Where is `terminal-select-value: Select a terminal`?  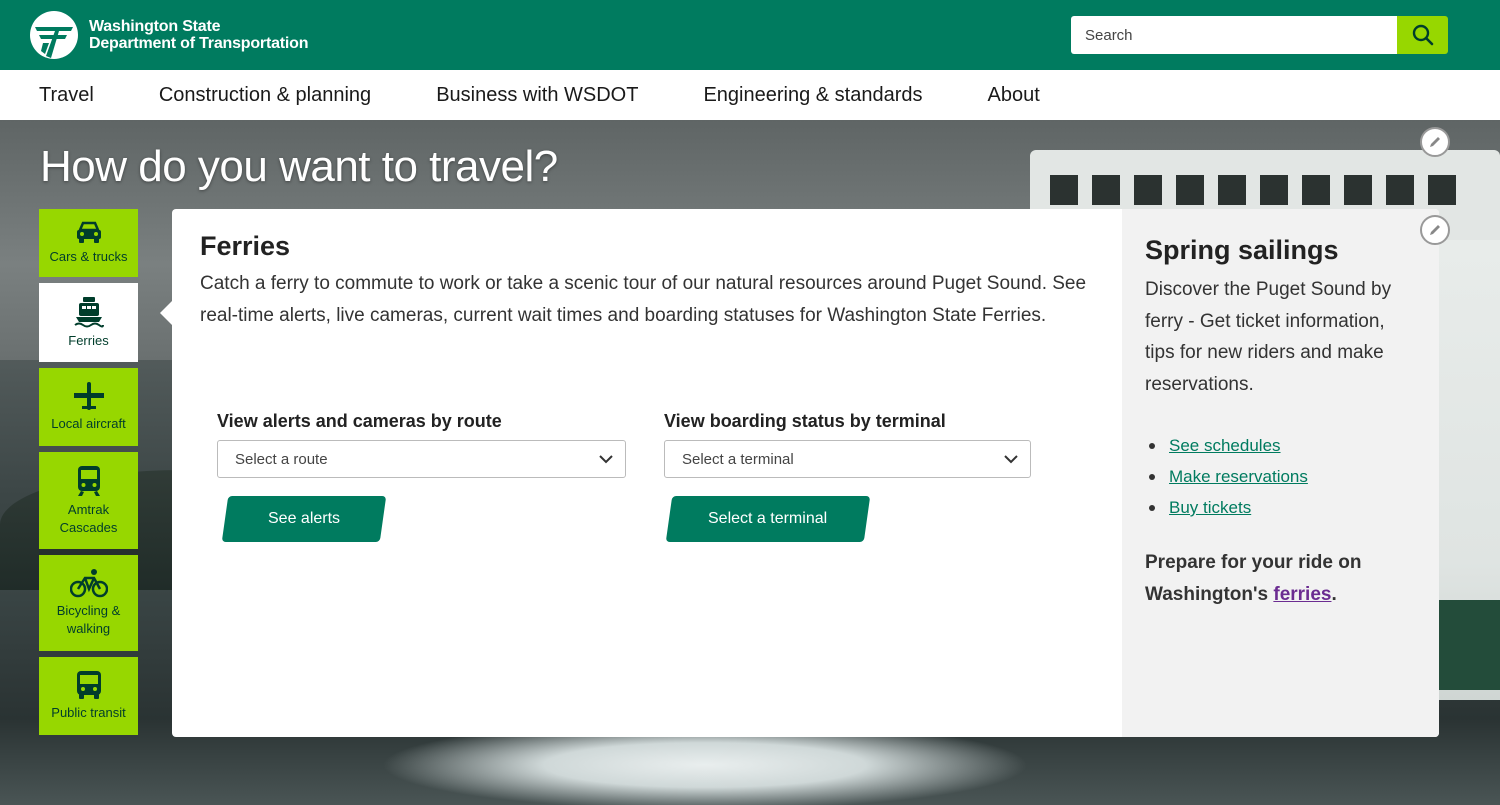 terminal-select-value: Select a terminal is located at coordinates (738, 459).